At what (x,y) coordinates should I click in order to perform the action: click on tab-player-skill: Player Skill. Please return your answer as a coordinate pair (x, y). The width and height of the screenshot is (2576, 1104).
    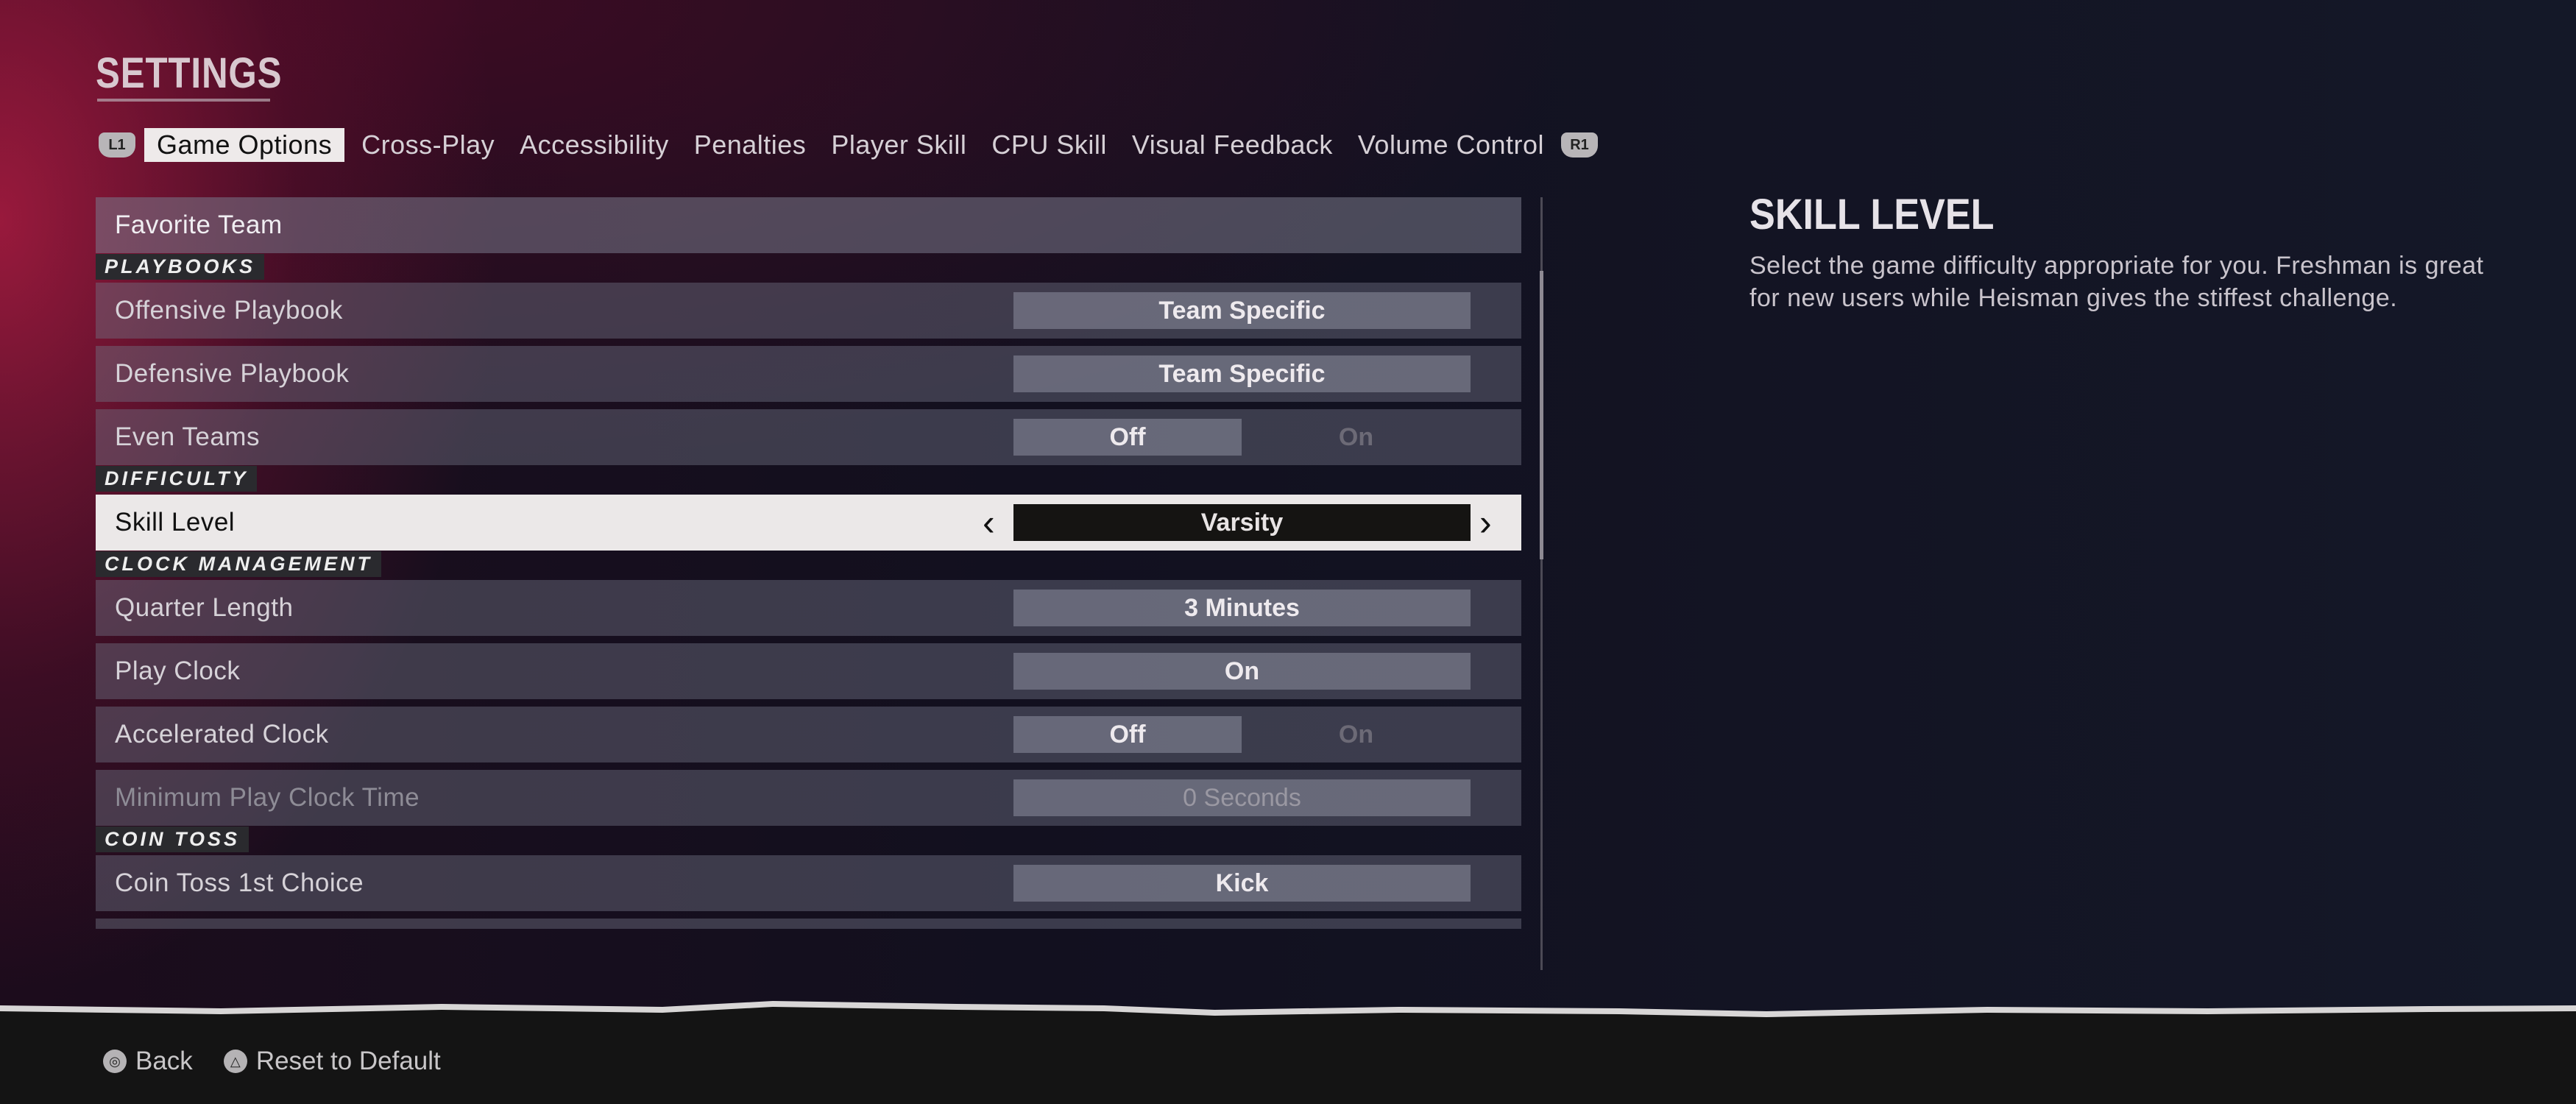
    Looking at the image, I should click on (899, 145).